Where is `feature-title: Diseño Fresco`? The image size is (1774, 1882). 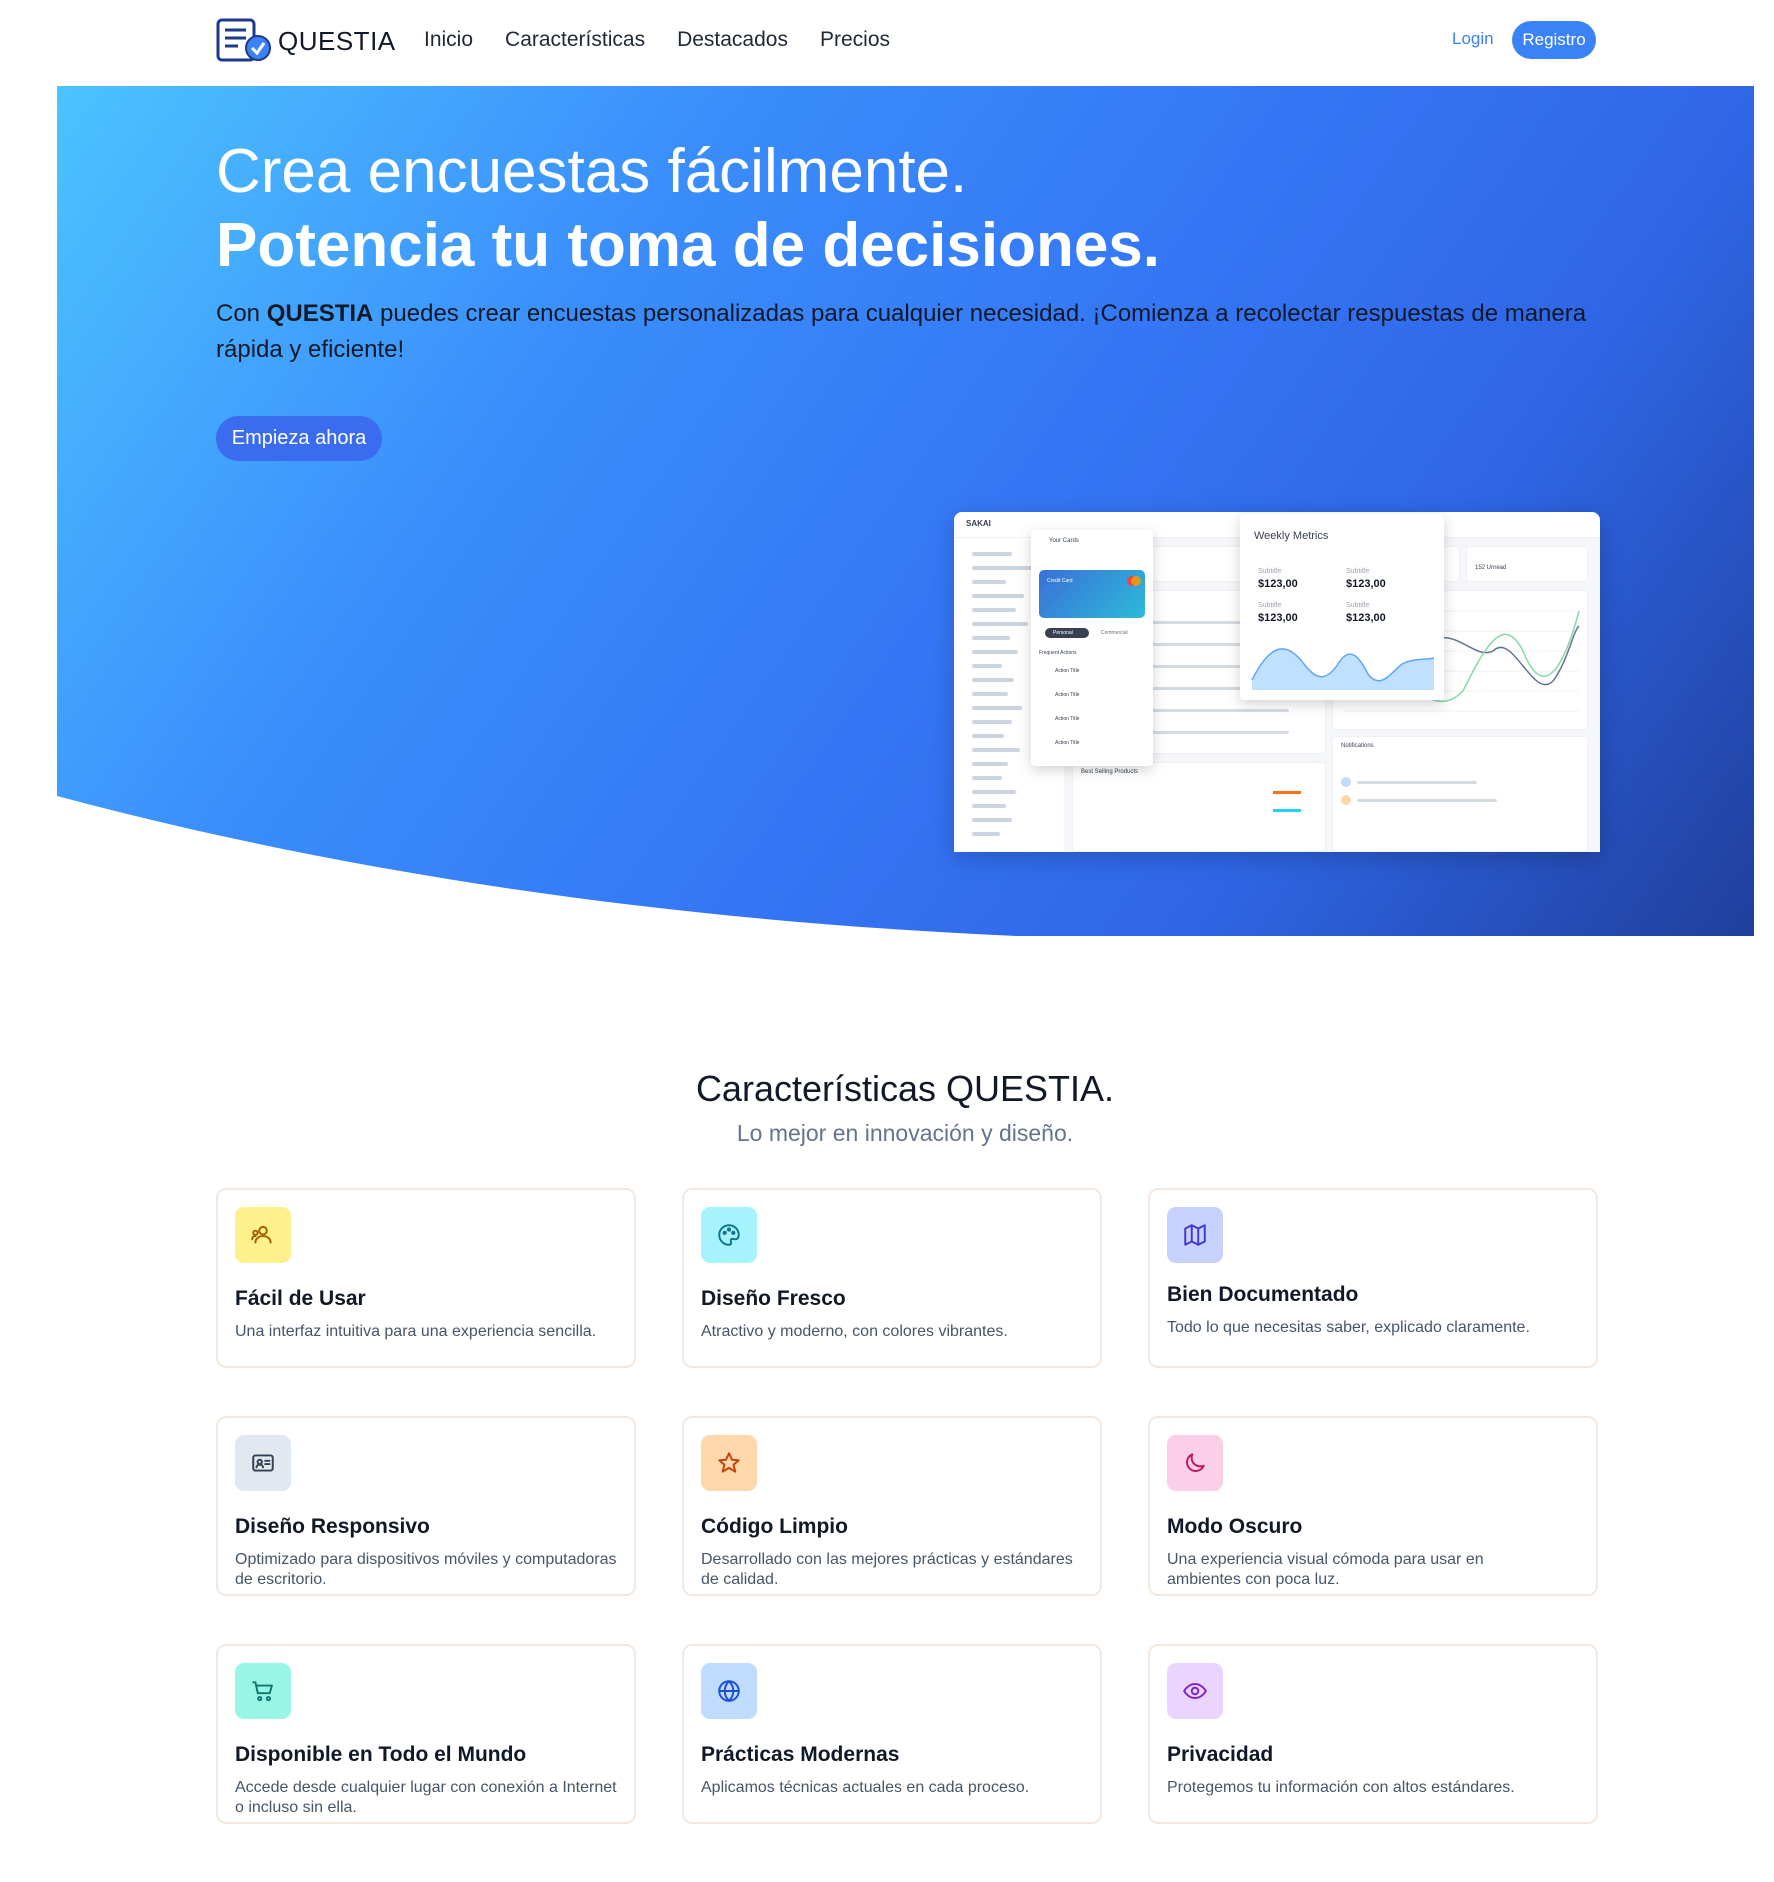 feature-title: Diseño Fresco is located at coordinates (773, 1298).